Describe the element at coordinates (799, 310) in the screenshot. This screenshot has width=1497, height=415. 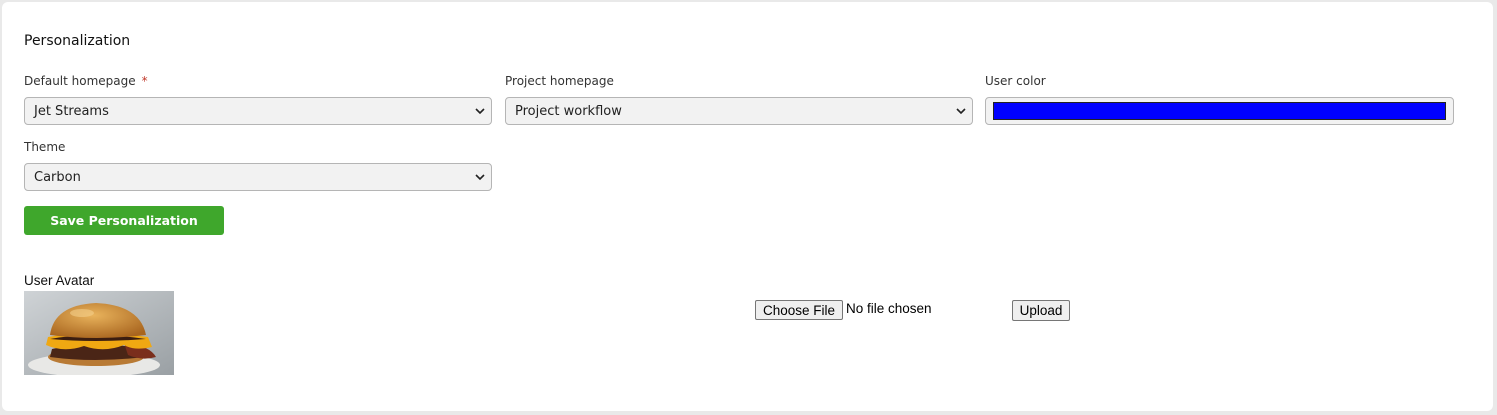
I see `choose-file-button: Choose File` at that location.